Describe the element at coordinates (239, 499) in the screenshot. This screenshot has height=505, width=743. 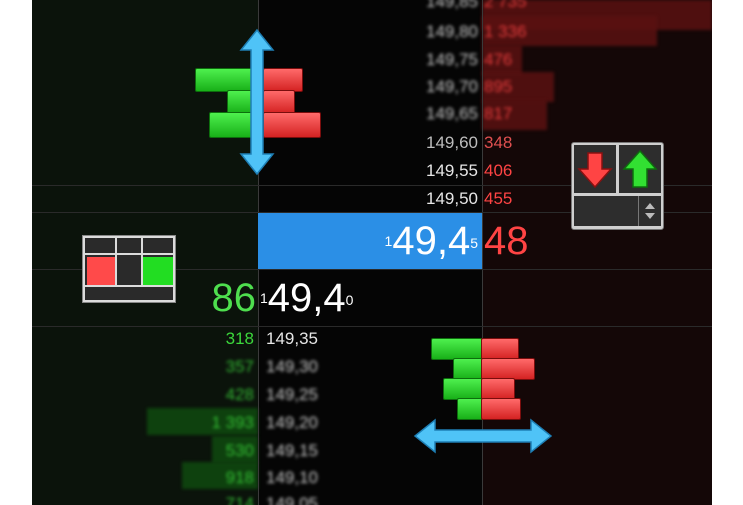
I see `bid-qty-cell: 714` at that location.